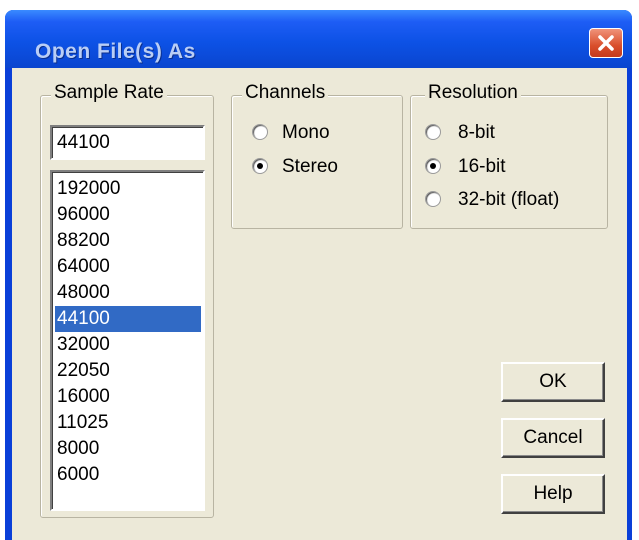 Image resolution: width=639 pixels, height=540 pixels. Describe the element at coordinates (128, 345) in the screenshot. I see `sample-rate-list-item: 32000` at that location.